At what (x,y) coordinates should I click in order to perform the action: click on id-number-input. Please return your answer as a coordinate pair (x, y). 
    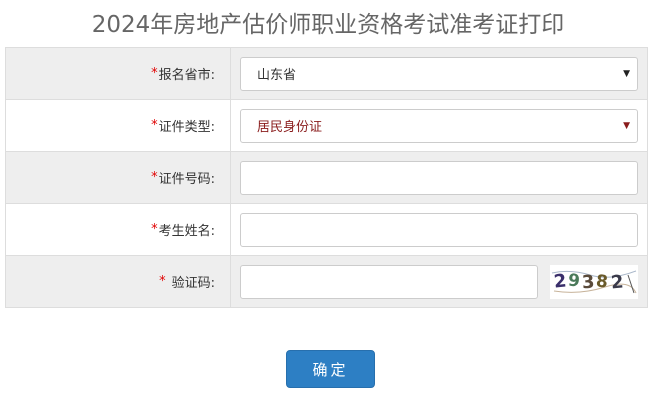
    Looking at the image, I should click on (439, 177).